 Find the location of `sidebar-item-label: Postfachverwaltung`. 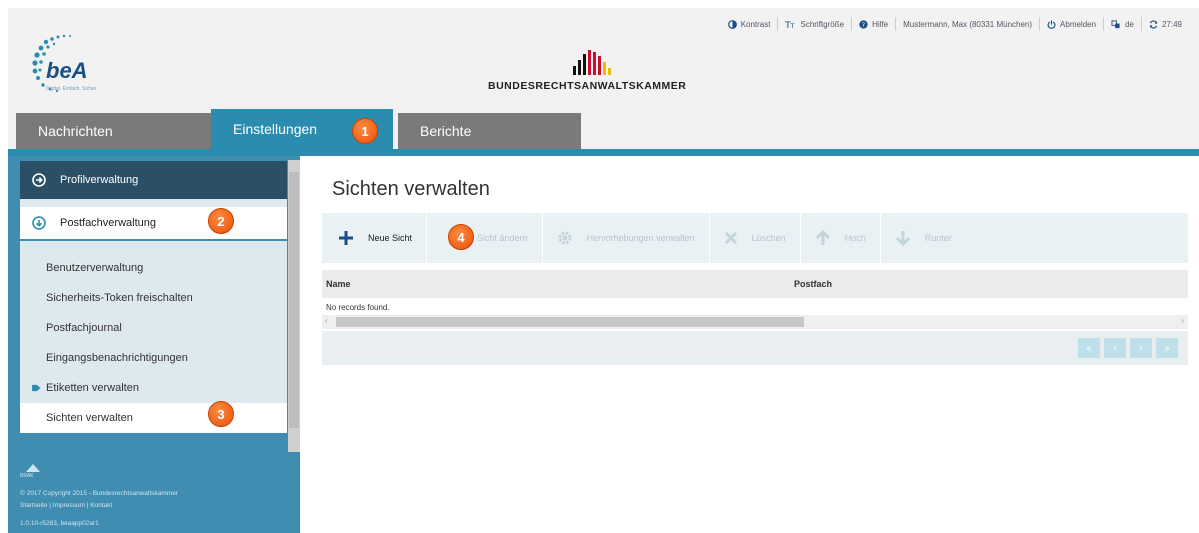

sidebar-item-label: Postfachverwaltung is located at coordinates (108, 223).